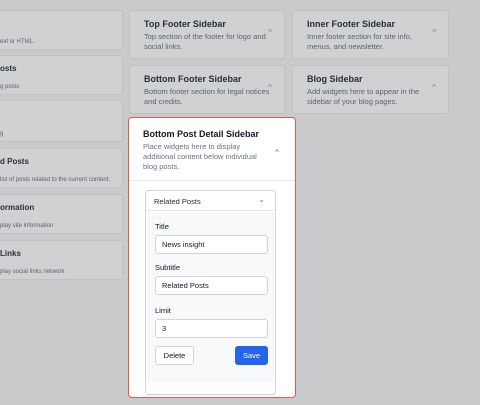 The height and width of the screenshot is (405, 480). Describe the element at coordinates (174, 355) in the screenshot. I see `delete-button: Delete` at that location.